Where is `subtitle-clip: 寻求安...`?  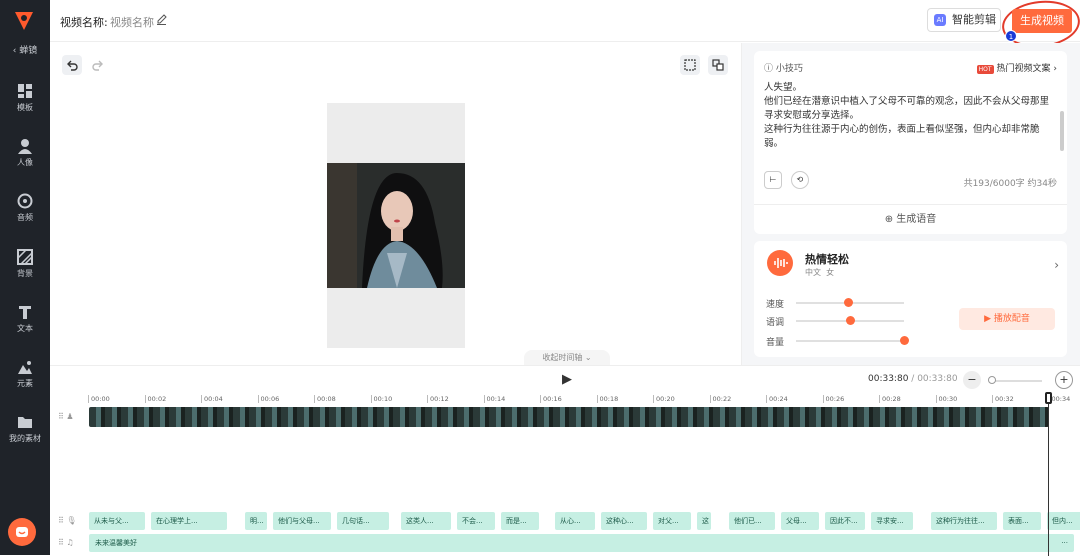 subtitle-clip: 寻求安... is located at coordinates (892, 521).